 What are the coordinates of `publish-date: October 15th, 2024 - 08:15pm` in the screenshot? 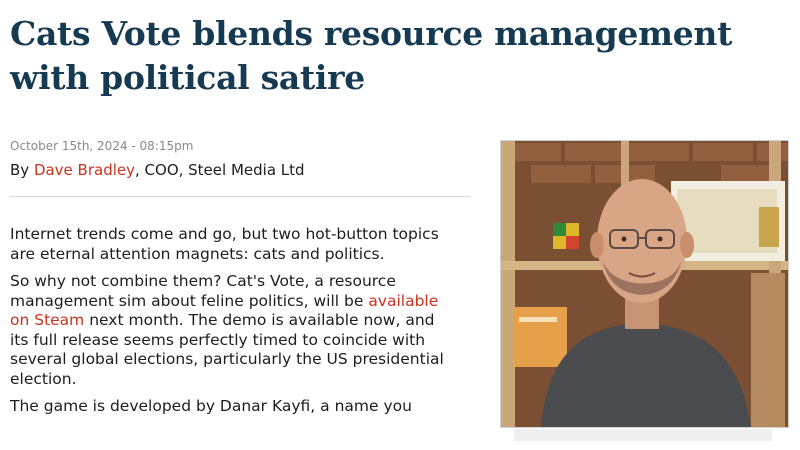 It's located at (102, 146).